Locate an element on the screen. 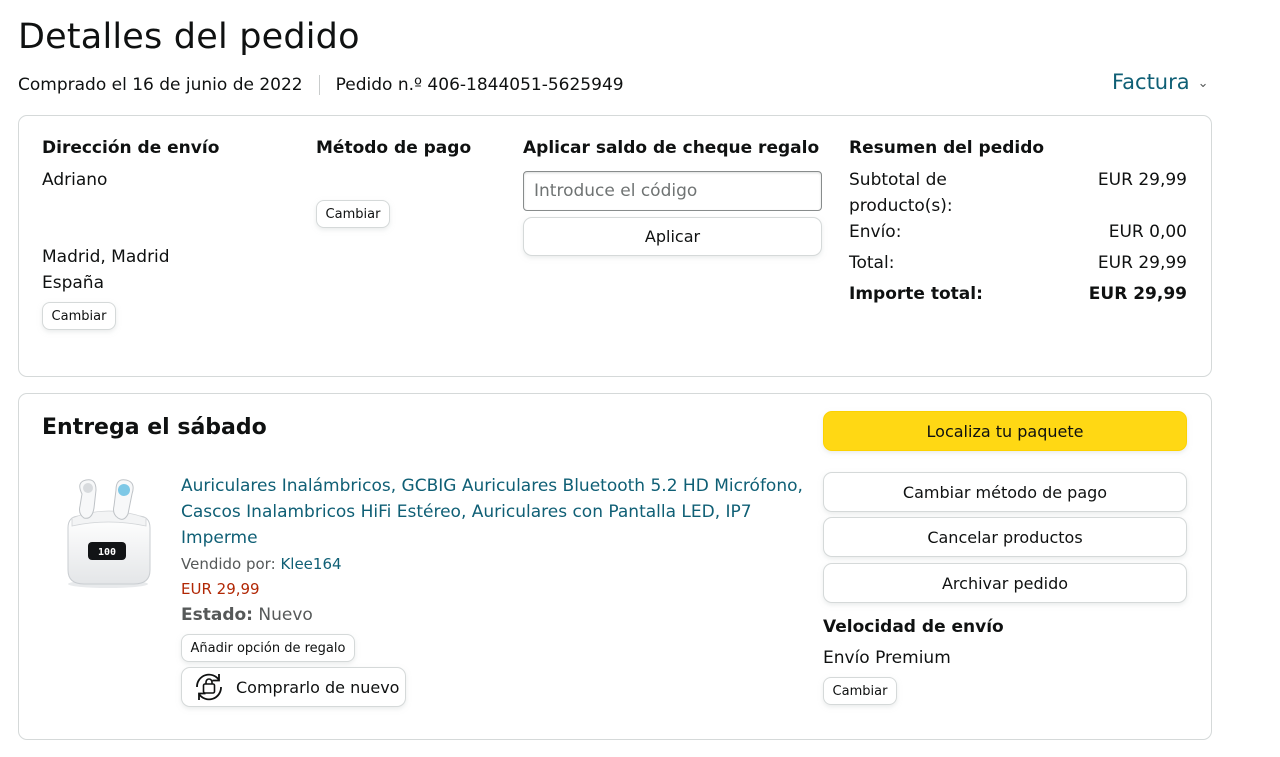 Image resolution: width=1280 pixels, height=757 pixels. change-shipping-speed-button: Cambiar is located at coordinates (860, 691).